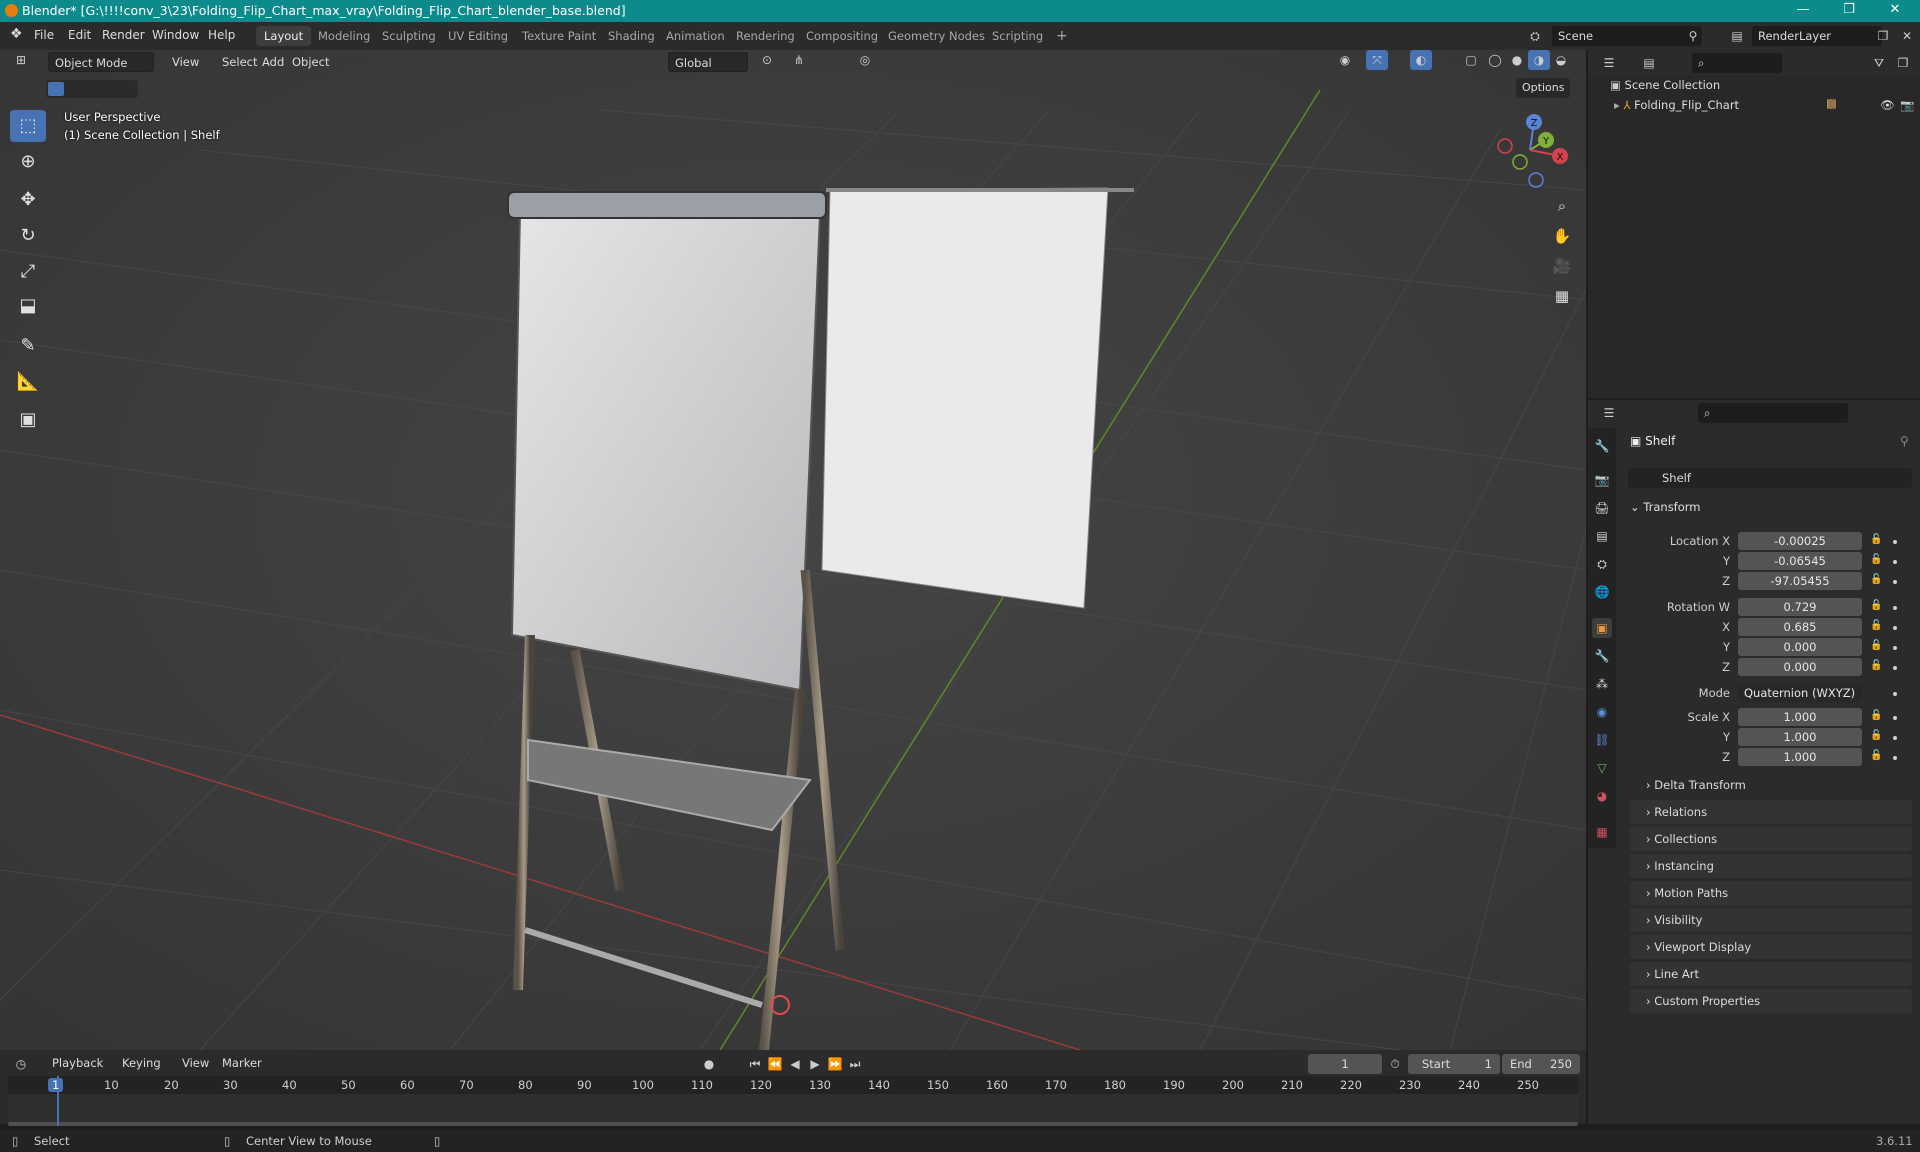  What do you see at coordinates (695, 36) in the screenshot?
I see `tab-animation: Animation` at bounding box center [695, 36].